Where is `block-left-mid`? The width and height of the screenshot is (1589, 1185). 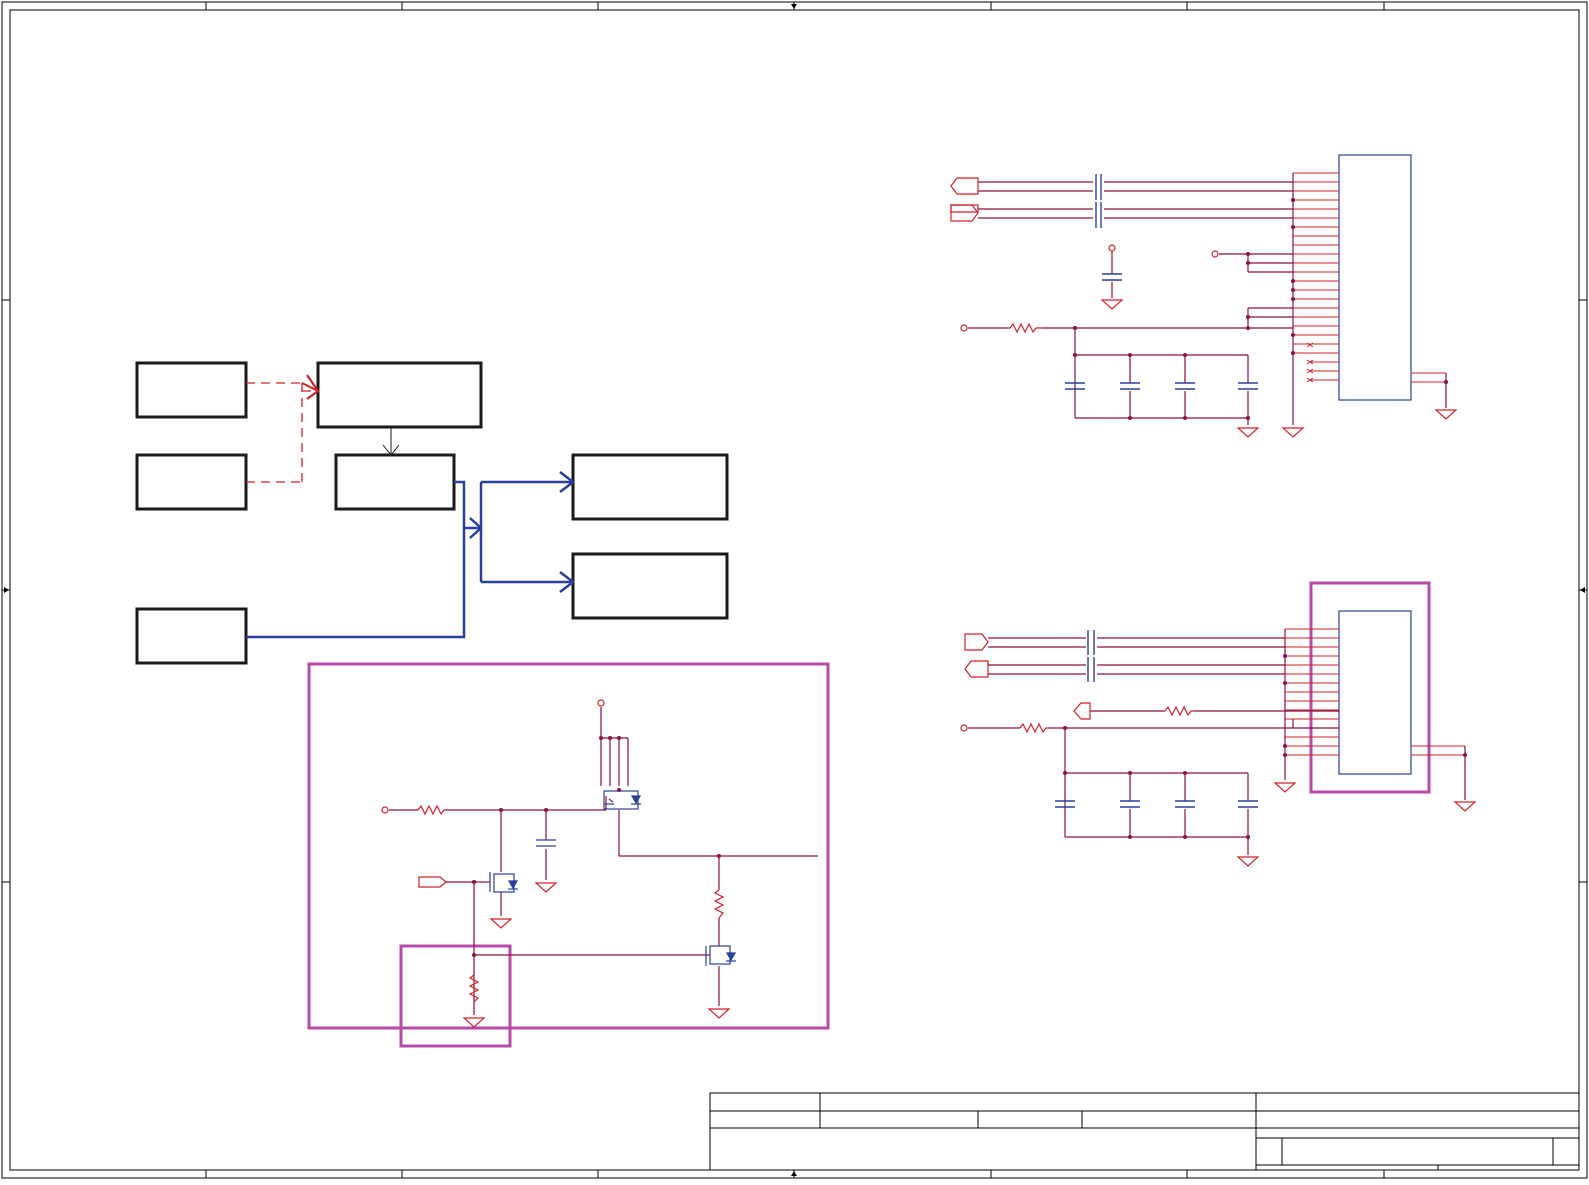 block-left-mid is located at coordinates (191, 482).